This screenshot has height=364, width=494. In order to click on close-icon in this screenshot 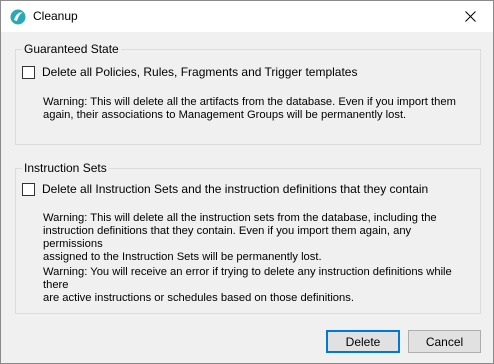, I will do `click(470, 16)`.